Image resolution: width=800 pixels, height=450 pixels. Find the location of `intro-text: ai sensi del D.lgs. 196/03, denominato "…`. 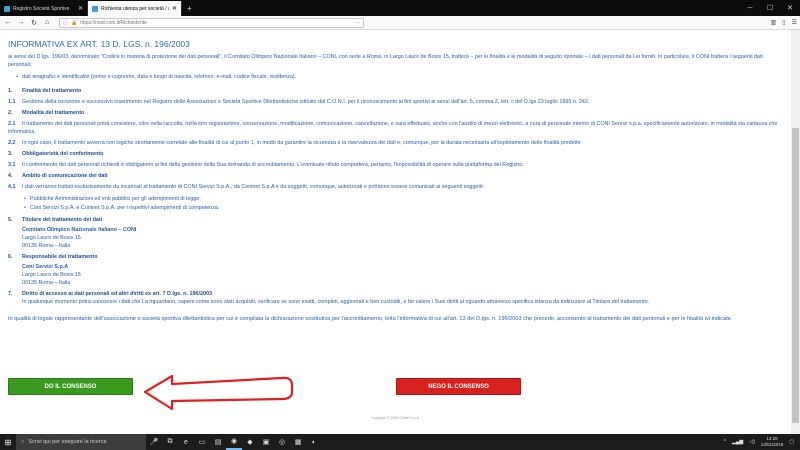

intro-text: ai sensi del D.lgs. 196/03, denominato "… is located at coordinates (385, 61).